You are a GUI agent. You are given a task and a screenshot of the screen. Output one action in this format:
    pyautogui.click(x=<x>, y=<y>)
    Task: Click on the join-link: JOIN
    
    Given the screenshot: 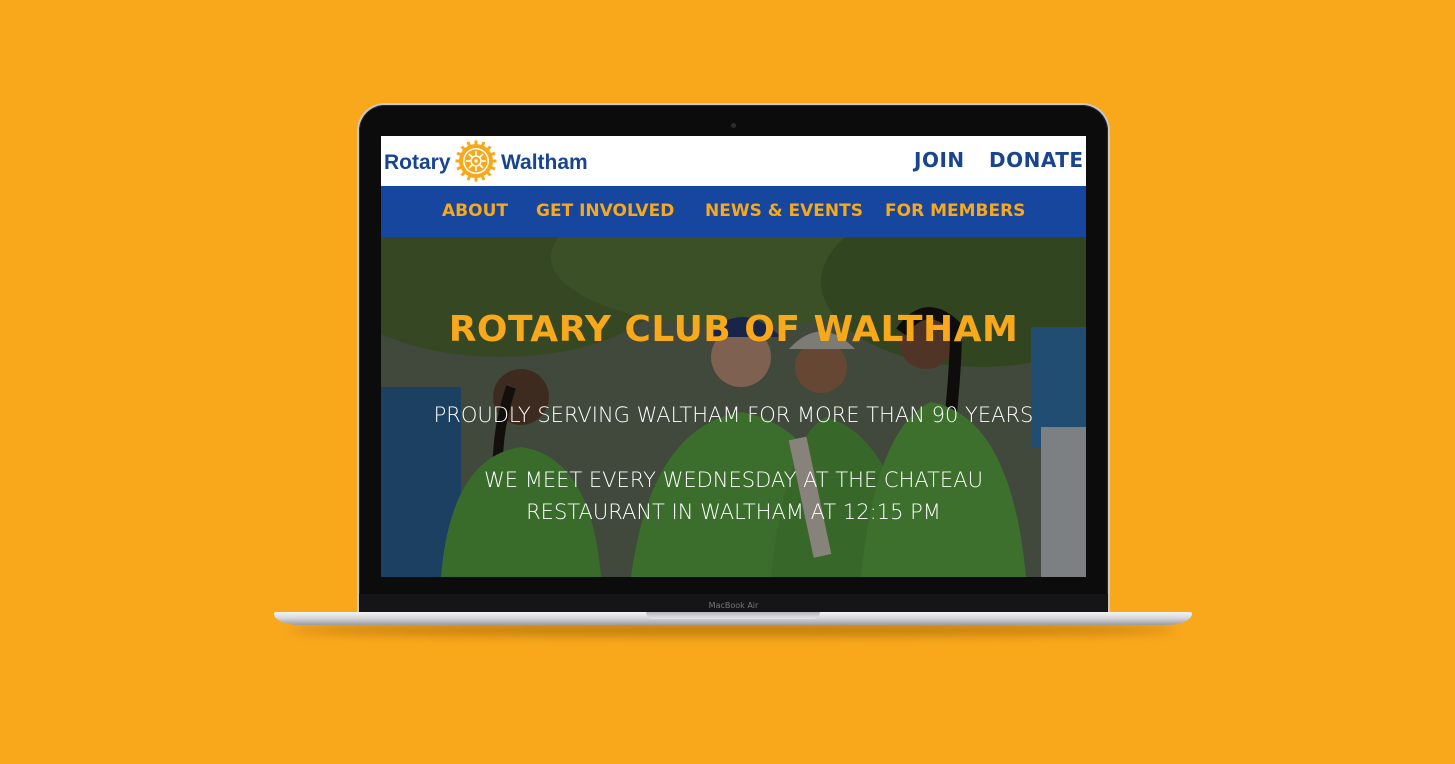 What is the action you would take?
    pyautogui.click(x=939, y=160)
    